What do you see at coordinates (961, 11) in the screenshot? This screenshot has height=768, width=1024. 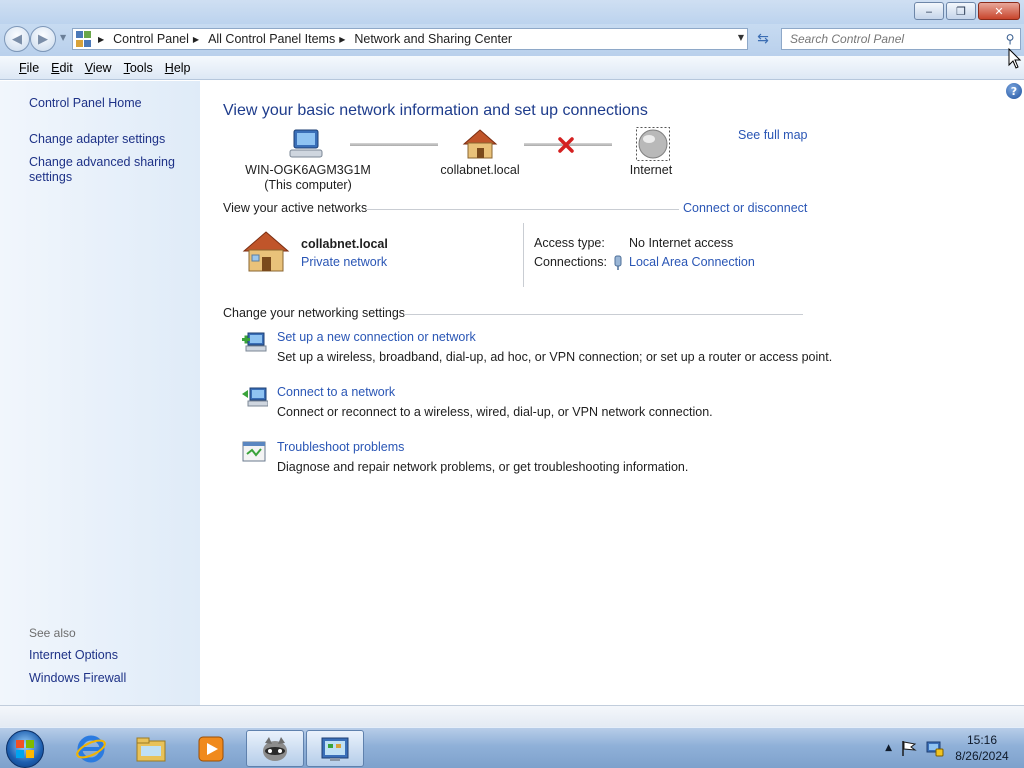 I see `maximize-button: ❐` at bounding box center [961, 11].